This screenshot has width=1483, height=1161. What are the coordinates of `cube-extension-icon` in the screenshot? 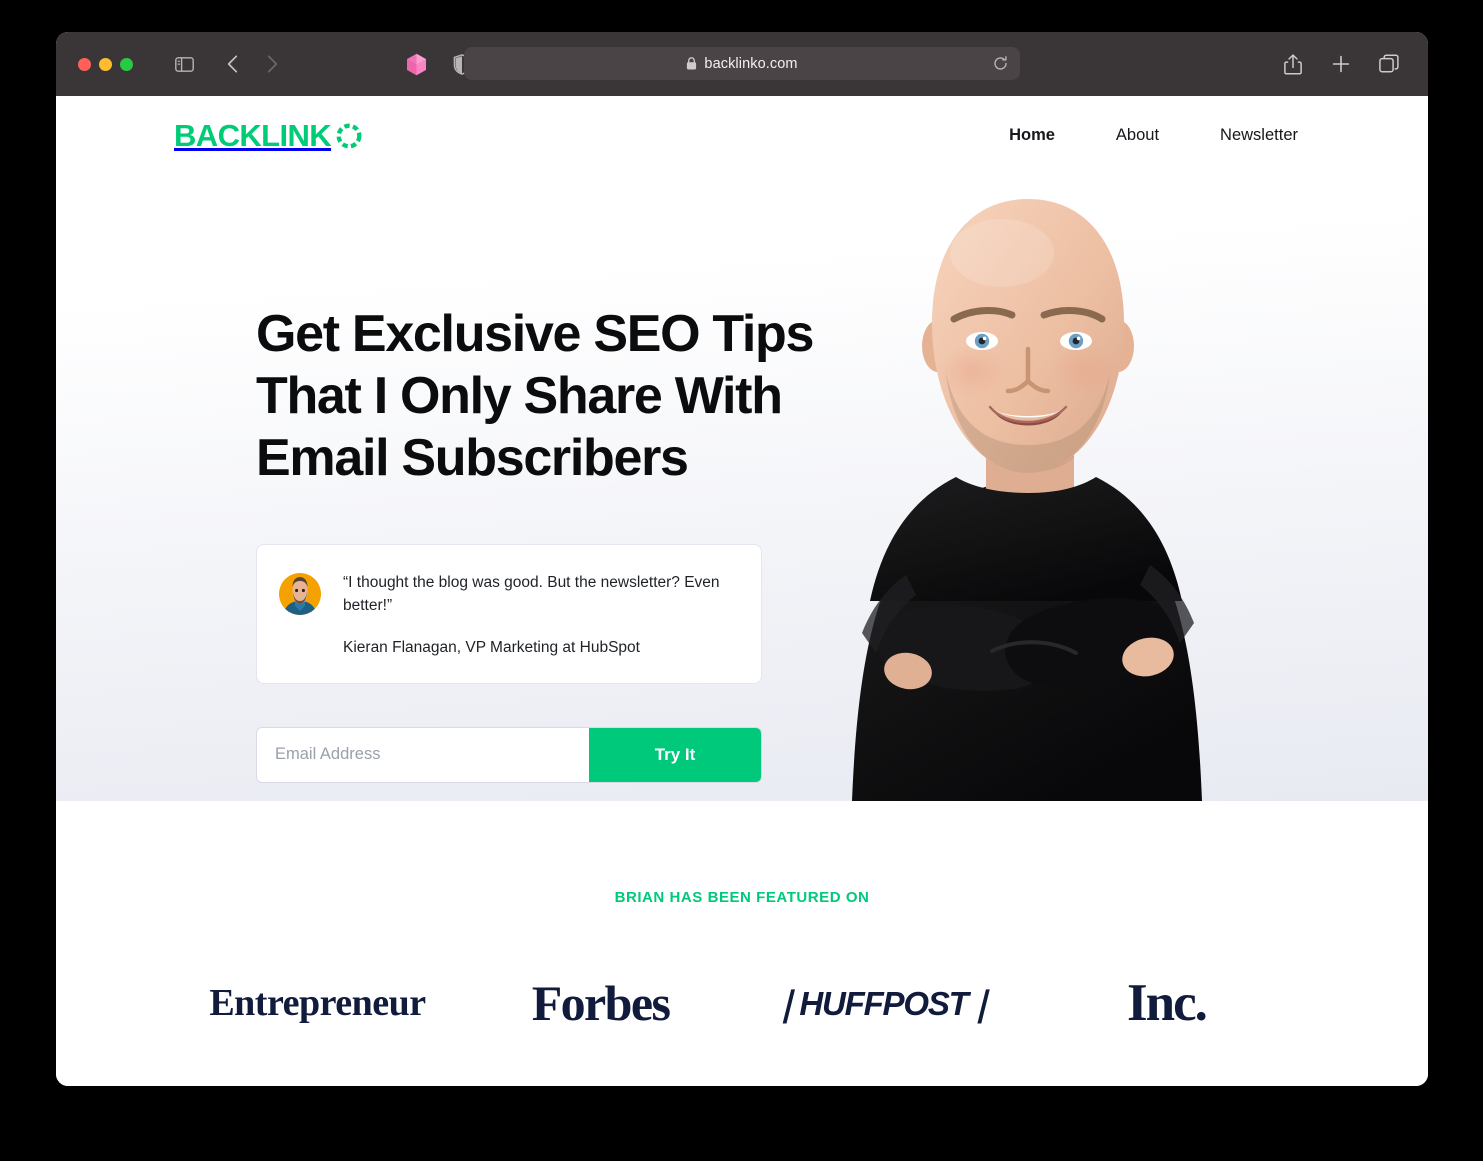 It's located at (416, 64).